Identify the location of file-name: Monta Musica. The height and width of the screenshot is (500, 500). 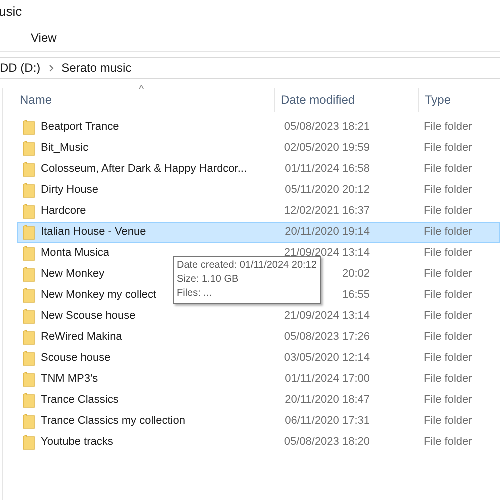
(75, 254).